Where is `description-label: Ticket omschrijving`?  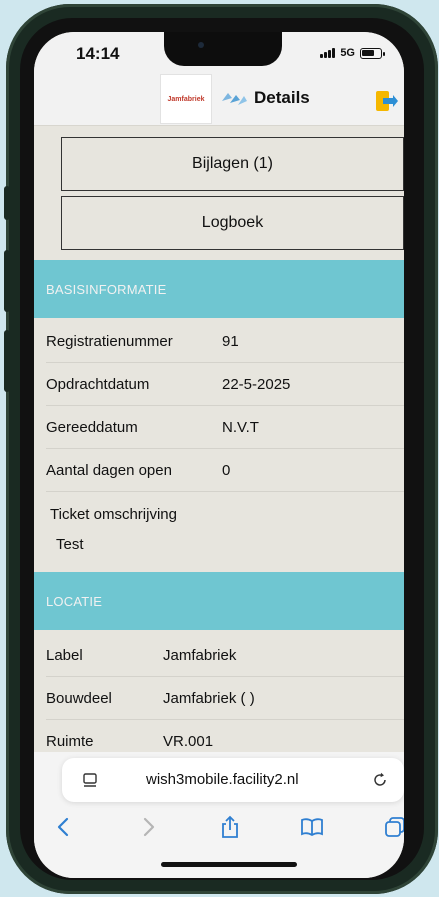
description-label: Ticket omschrijving is located at coordinates (113, 514).